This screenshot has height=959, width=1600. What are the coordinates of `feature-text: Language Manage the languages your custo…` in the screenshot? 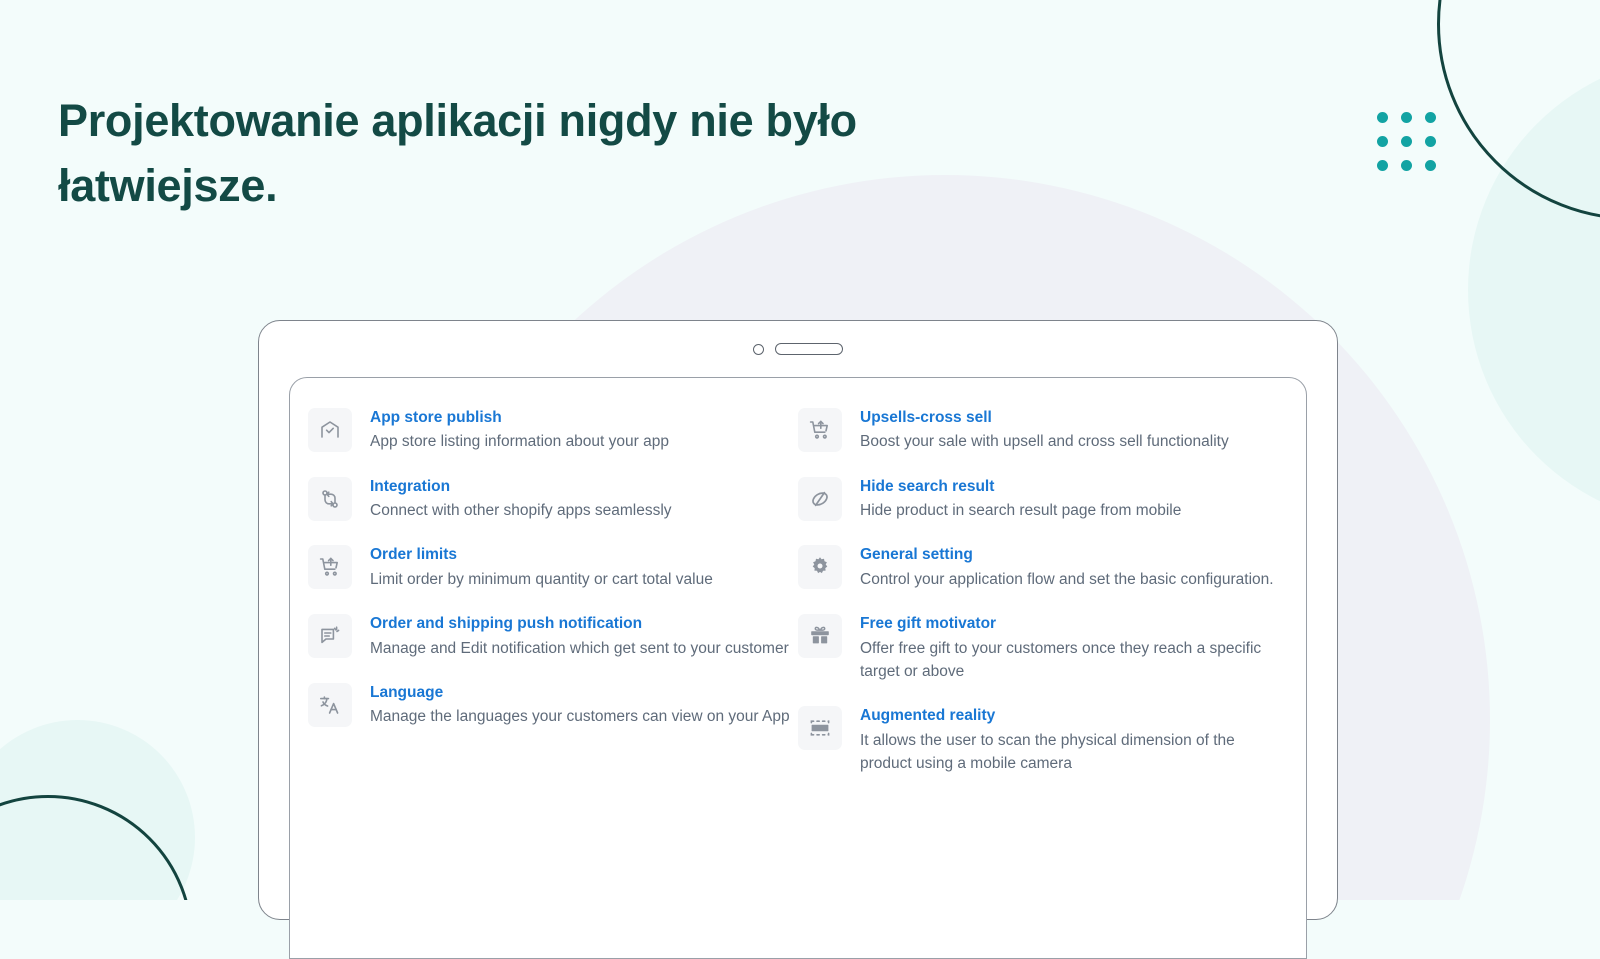 It's located at (580, 705).